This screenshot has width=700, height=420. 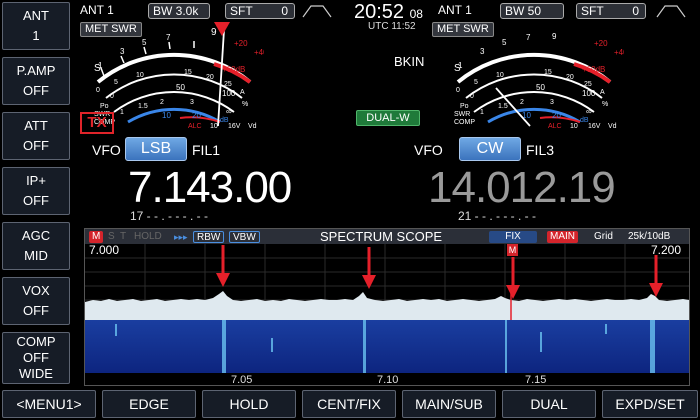 I want to click on utc-time: UTC 11:52, so click(x=392, y=26).